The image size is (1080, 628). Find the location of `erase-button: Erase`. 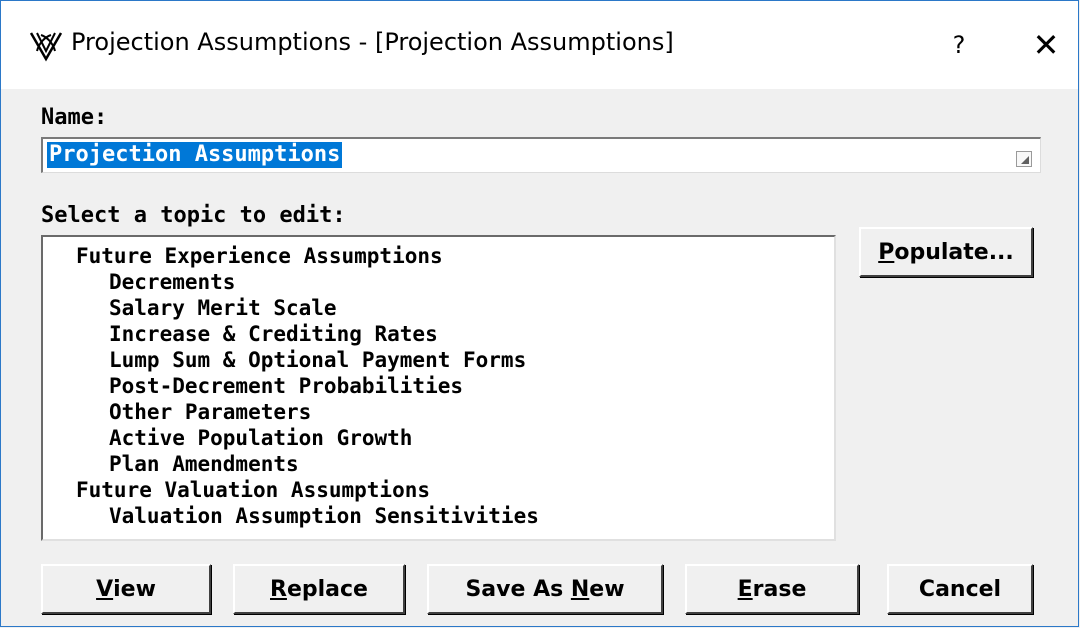

erase-button: Erase is located at coordinates (772, 589).